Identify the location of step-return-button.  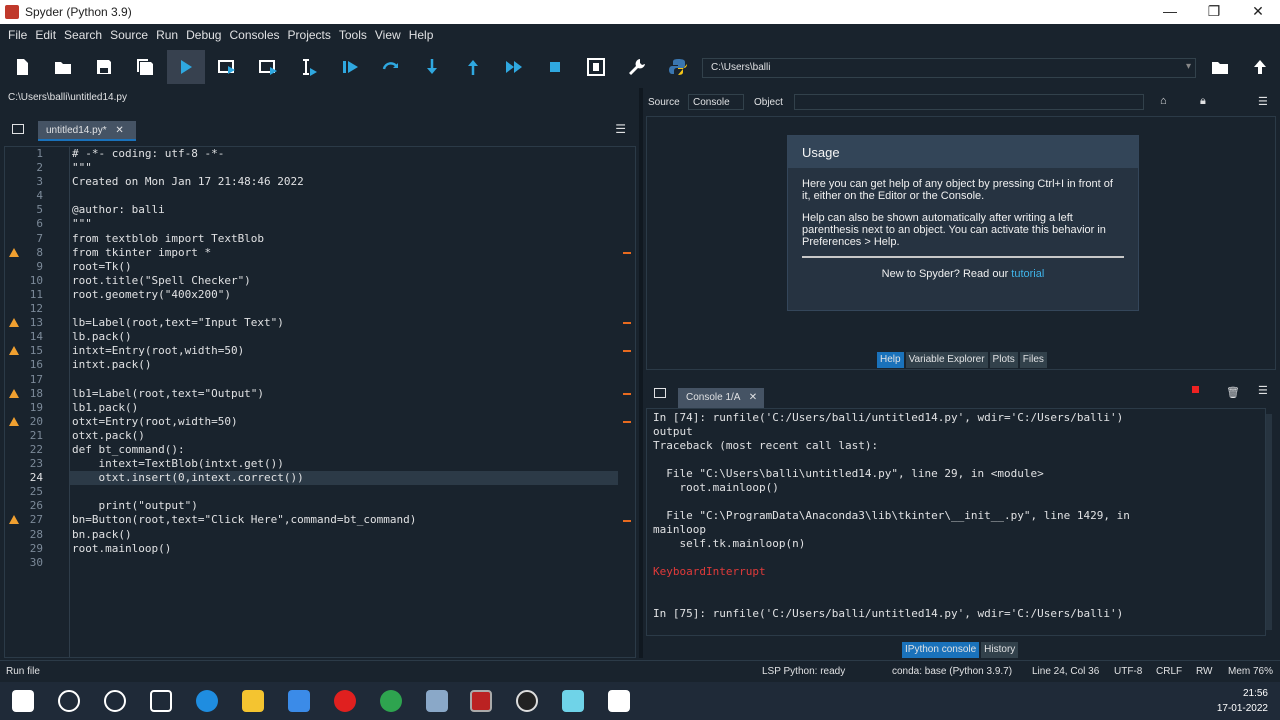
(473, 67).